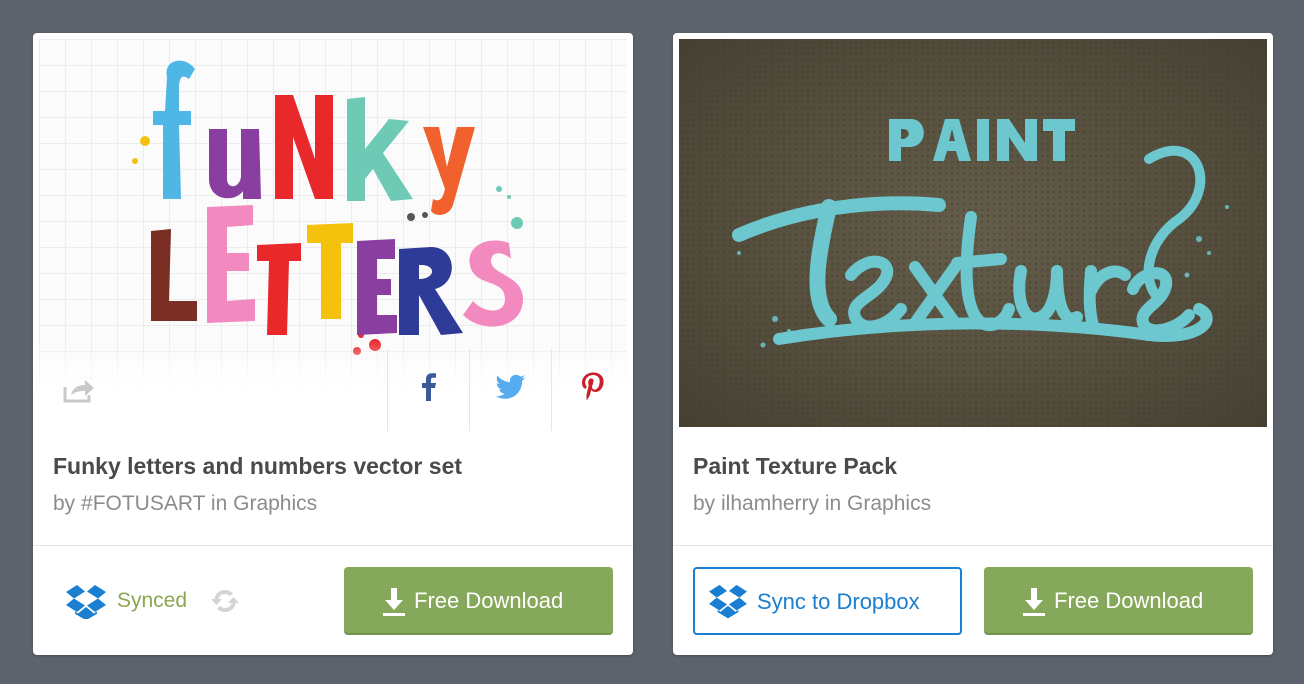 The width and height of the screenshot is (1304, 684). I want to click on twitter-share-button, so click(510, 390).